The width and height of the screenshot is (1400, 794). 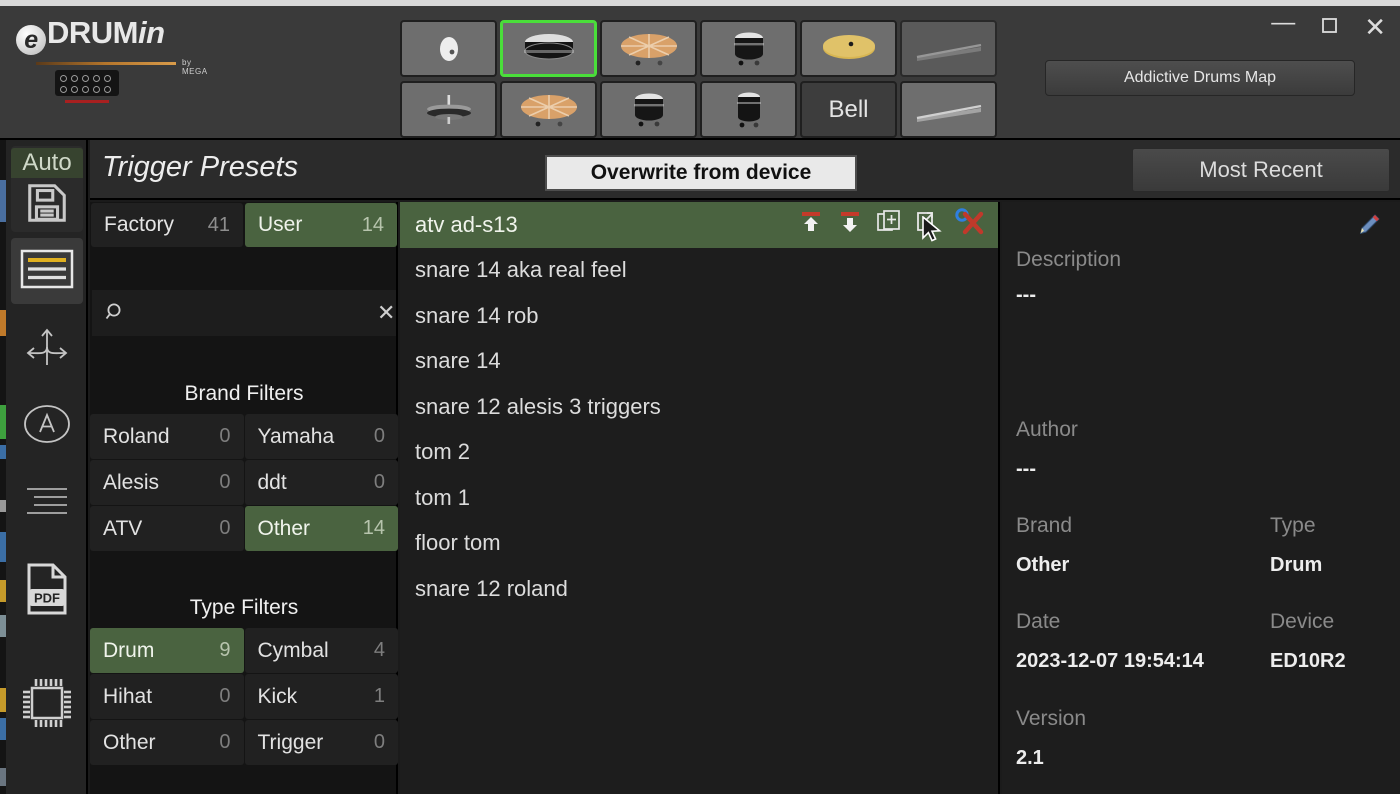 What do you see at coordinates (47, 504) in the screenshot?
I see `sidebar-item-log` at bounding box center [47, 504].